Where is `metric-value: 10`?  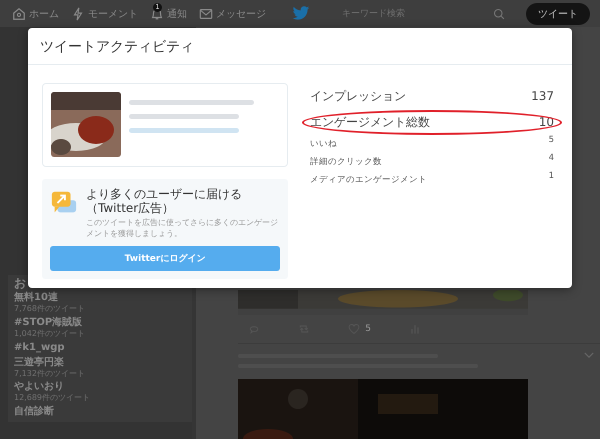 metric-value: 10 is located at coordinates (546, 122).